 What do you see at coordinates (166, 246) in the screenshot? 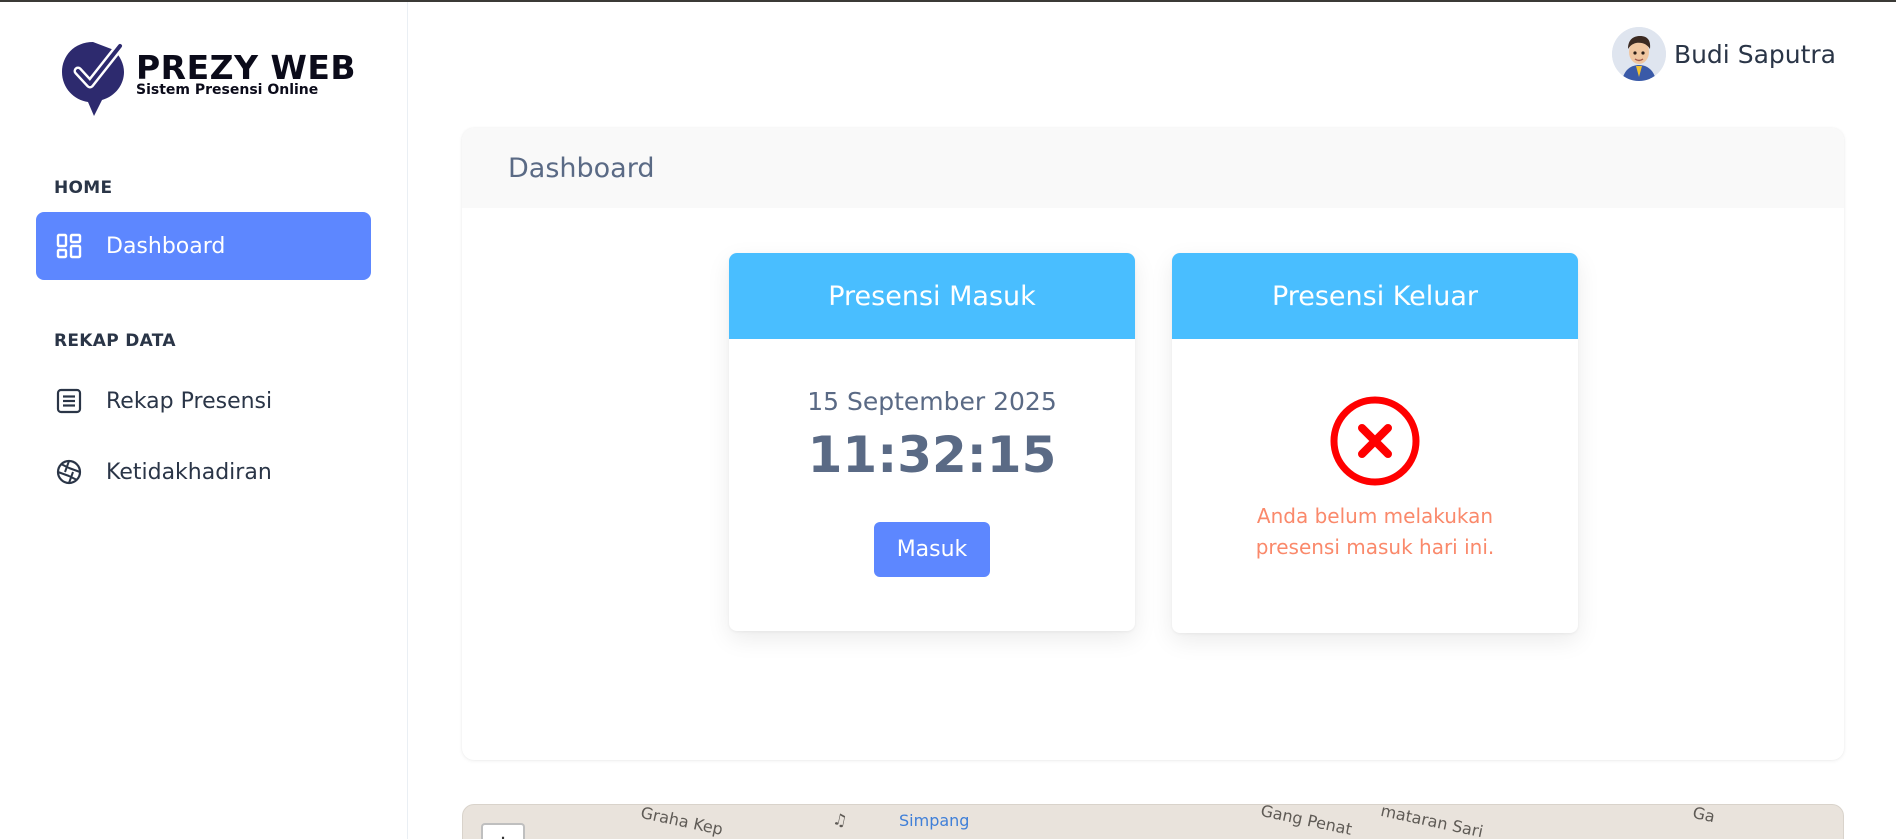
I see `sidebar-item-label: Dashboard` at bounding box center [166, 246].